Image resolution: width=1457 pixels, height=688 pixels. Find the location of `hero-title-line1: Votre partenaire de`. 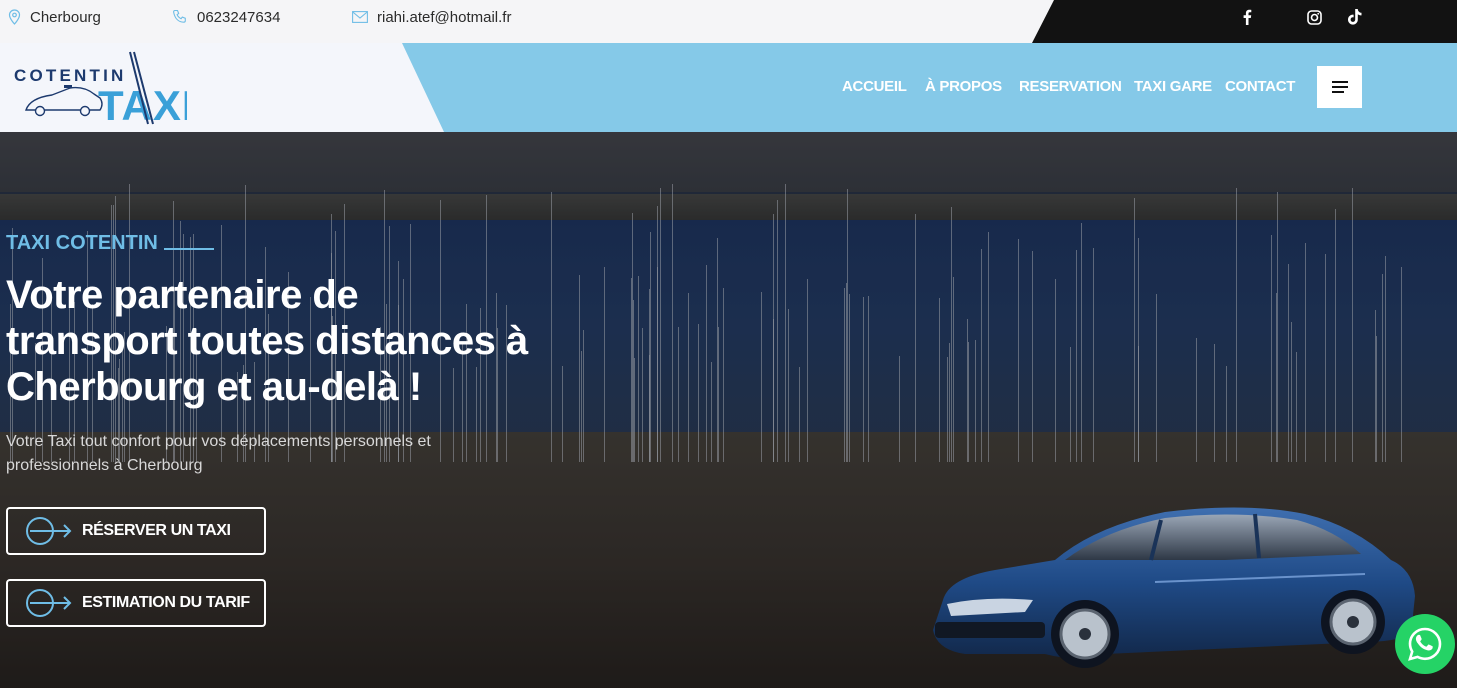

hero-title-line1: Votre partenaire de is located at coordinates (182, 295).